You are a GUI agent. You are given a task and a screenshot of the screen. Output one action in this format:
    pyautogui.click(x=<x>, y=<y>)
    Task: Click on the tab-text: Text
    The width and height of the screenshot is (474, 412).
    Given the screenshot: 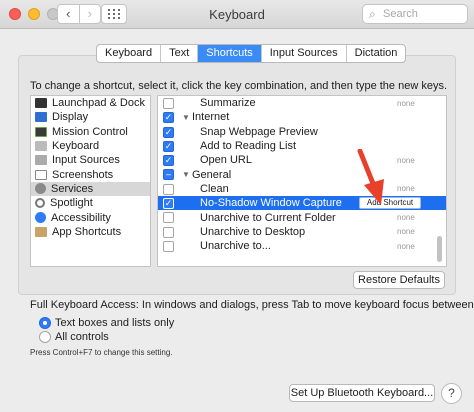 What is the action you would take?
    pyautogui.click(x=180, y=53)
    